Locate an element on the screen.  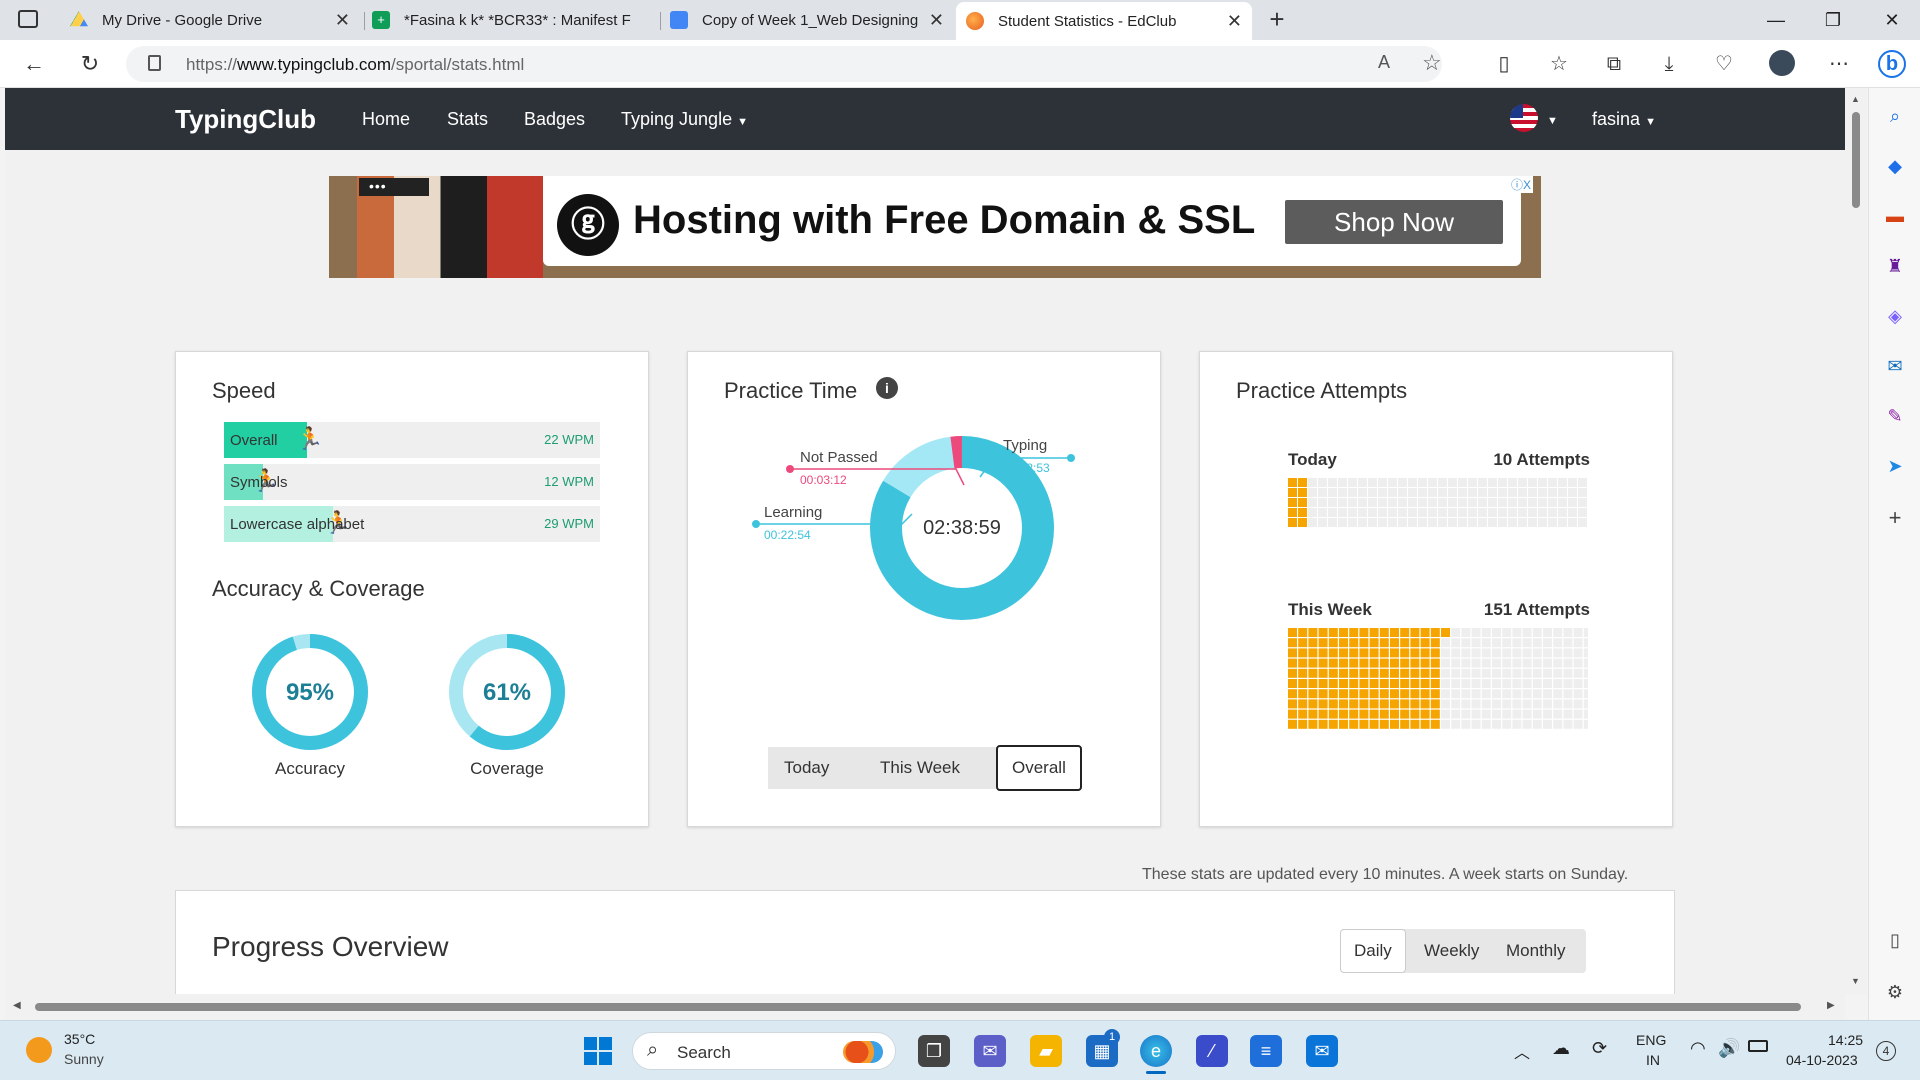
nav-badges: Badges is located at coordinates (554, 119).